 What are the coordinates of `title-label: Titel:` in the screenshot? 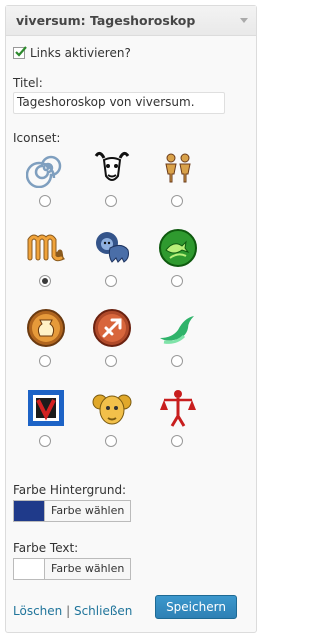 It's located at (28, 83).